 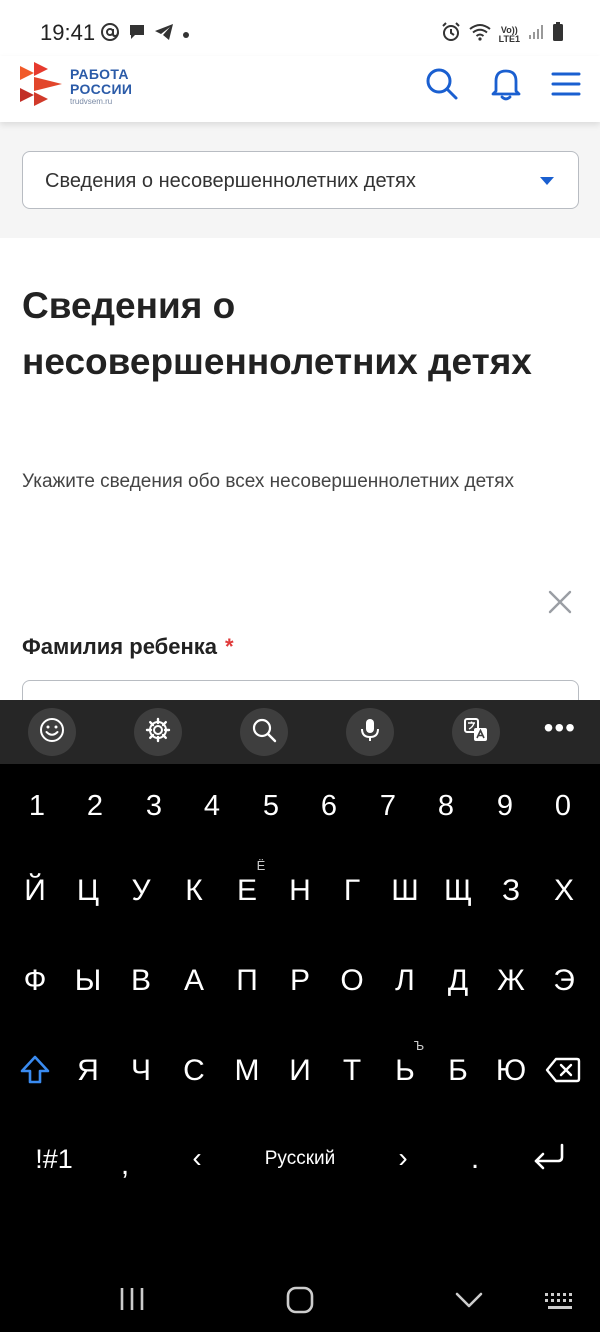 I want to click on menu-button, so click(x=566, y=86).